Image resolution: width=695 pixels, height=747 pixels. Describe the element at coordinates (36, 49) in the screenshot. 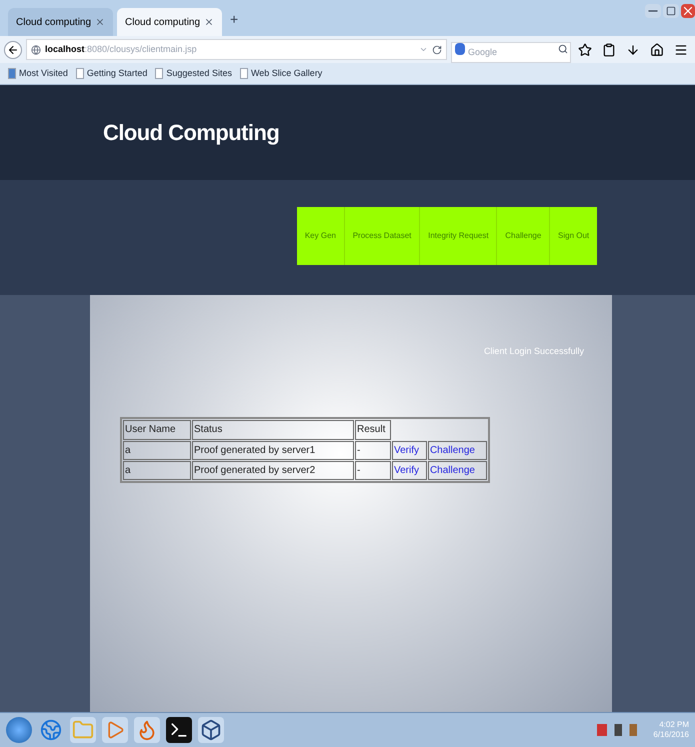

I see `globe-icon` at that location.